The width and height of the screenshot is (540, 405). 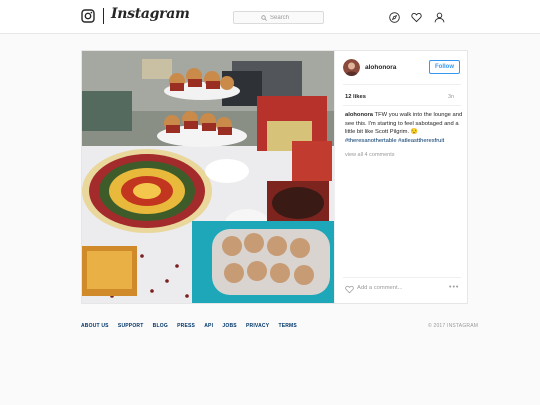 What do you see at coordinates (380, 67) in the screenshot?
I see `post-username: alohonora` at bounding box center [380, 67].